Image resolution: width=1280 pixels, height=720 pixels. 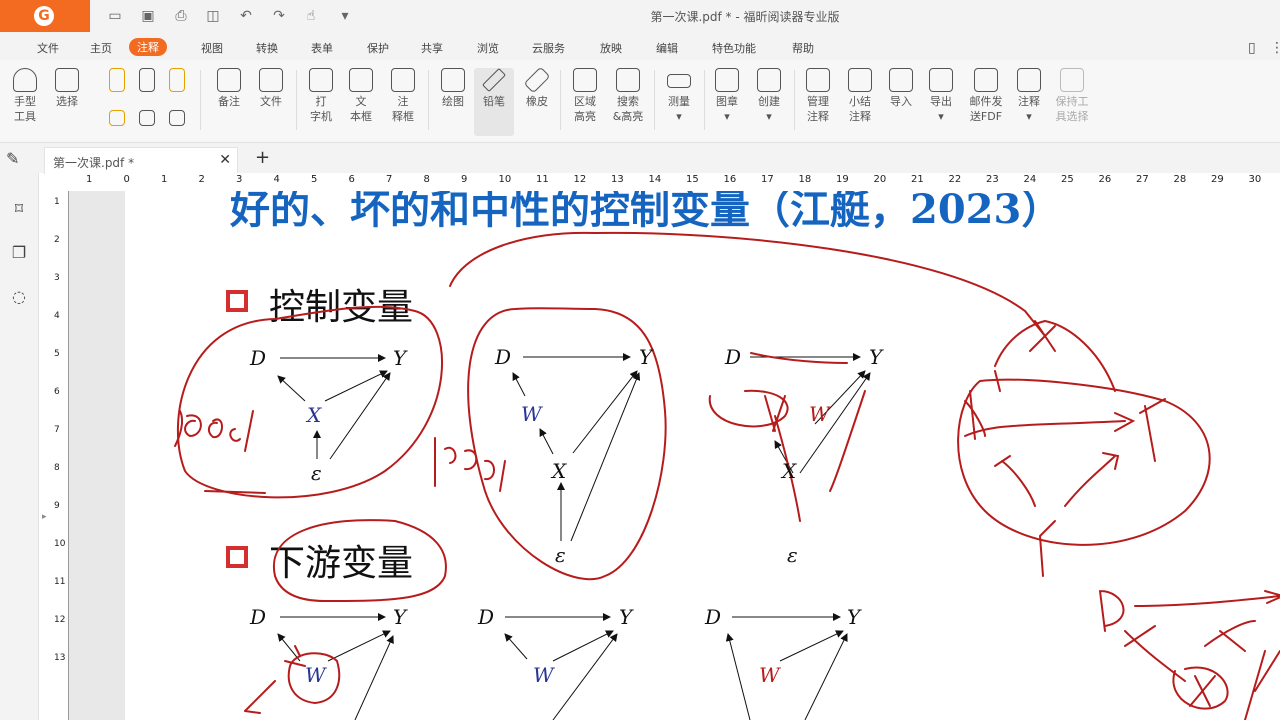 What do you see at coordinates (267, 48) in the screenshot?
I see `menu-item: 转换` at bounding box center [267, 48].